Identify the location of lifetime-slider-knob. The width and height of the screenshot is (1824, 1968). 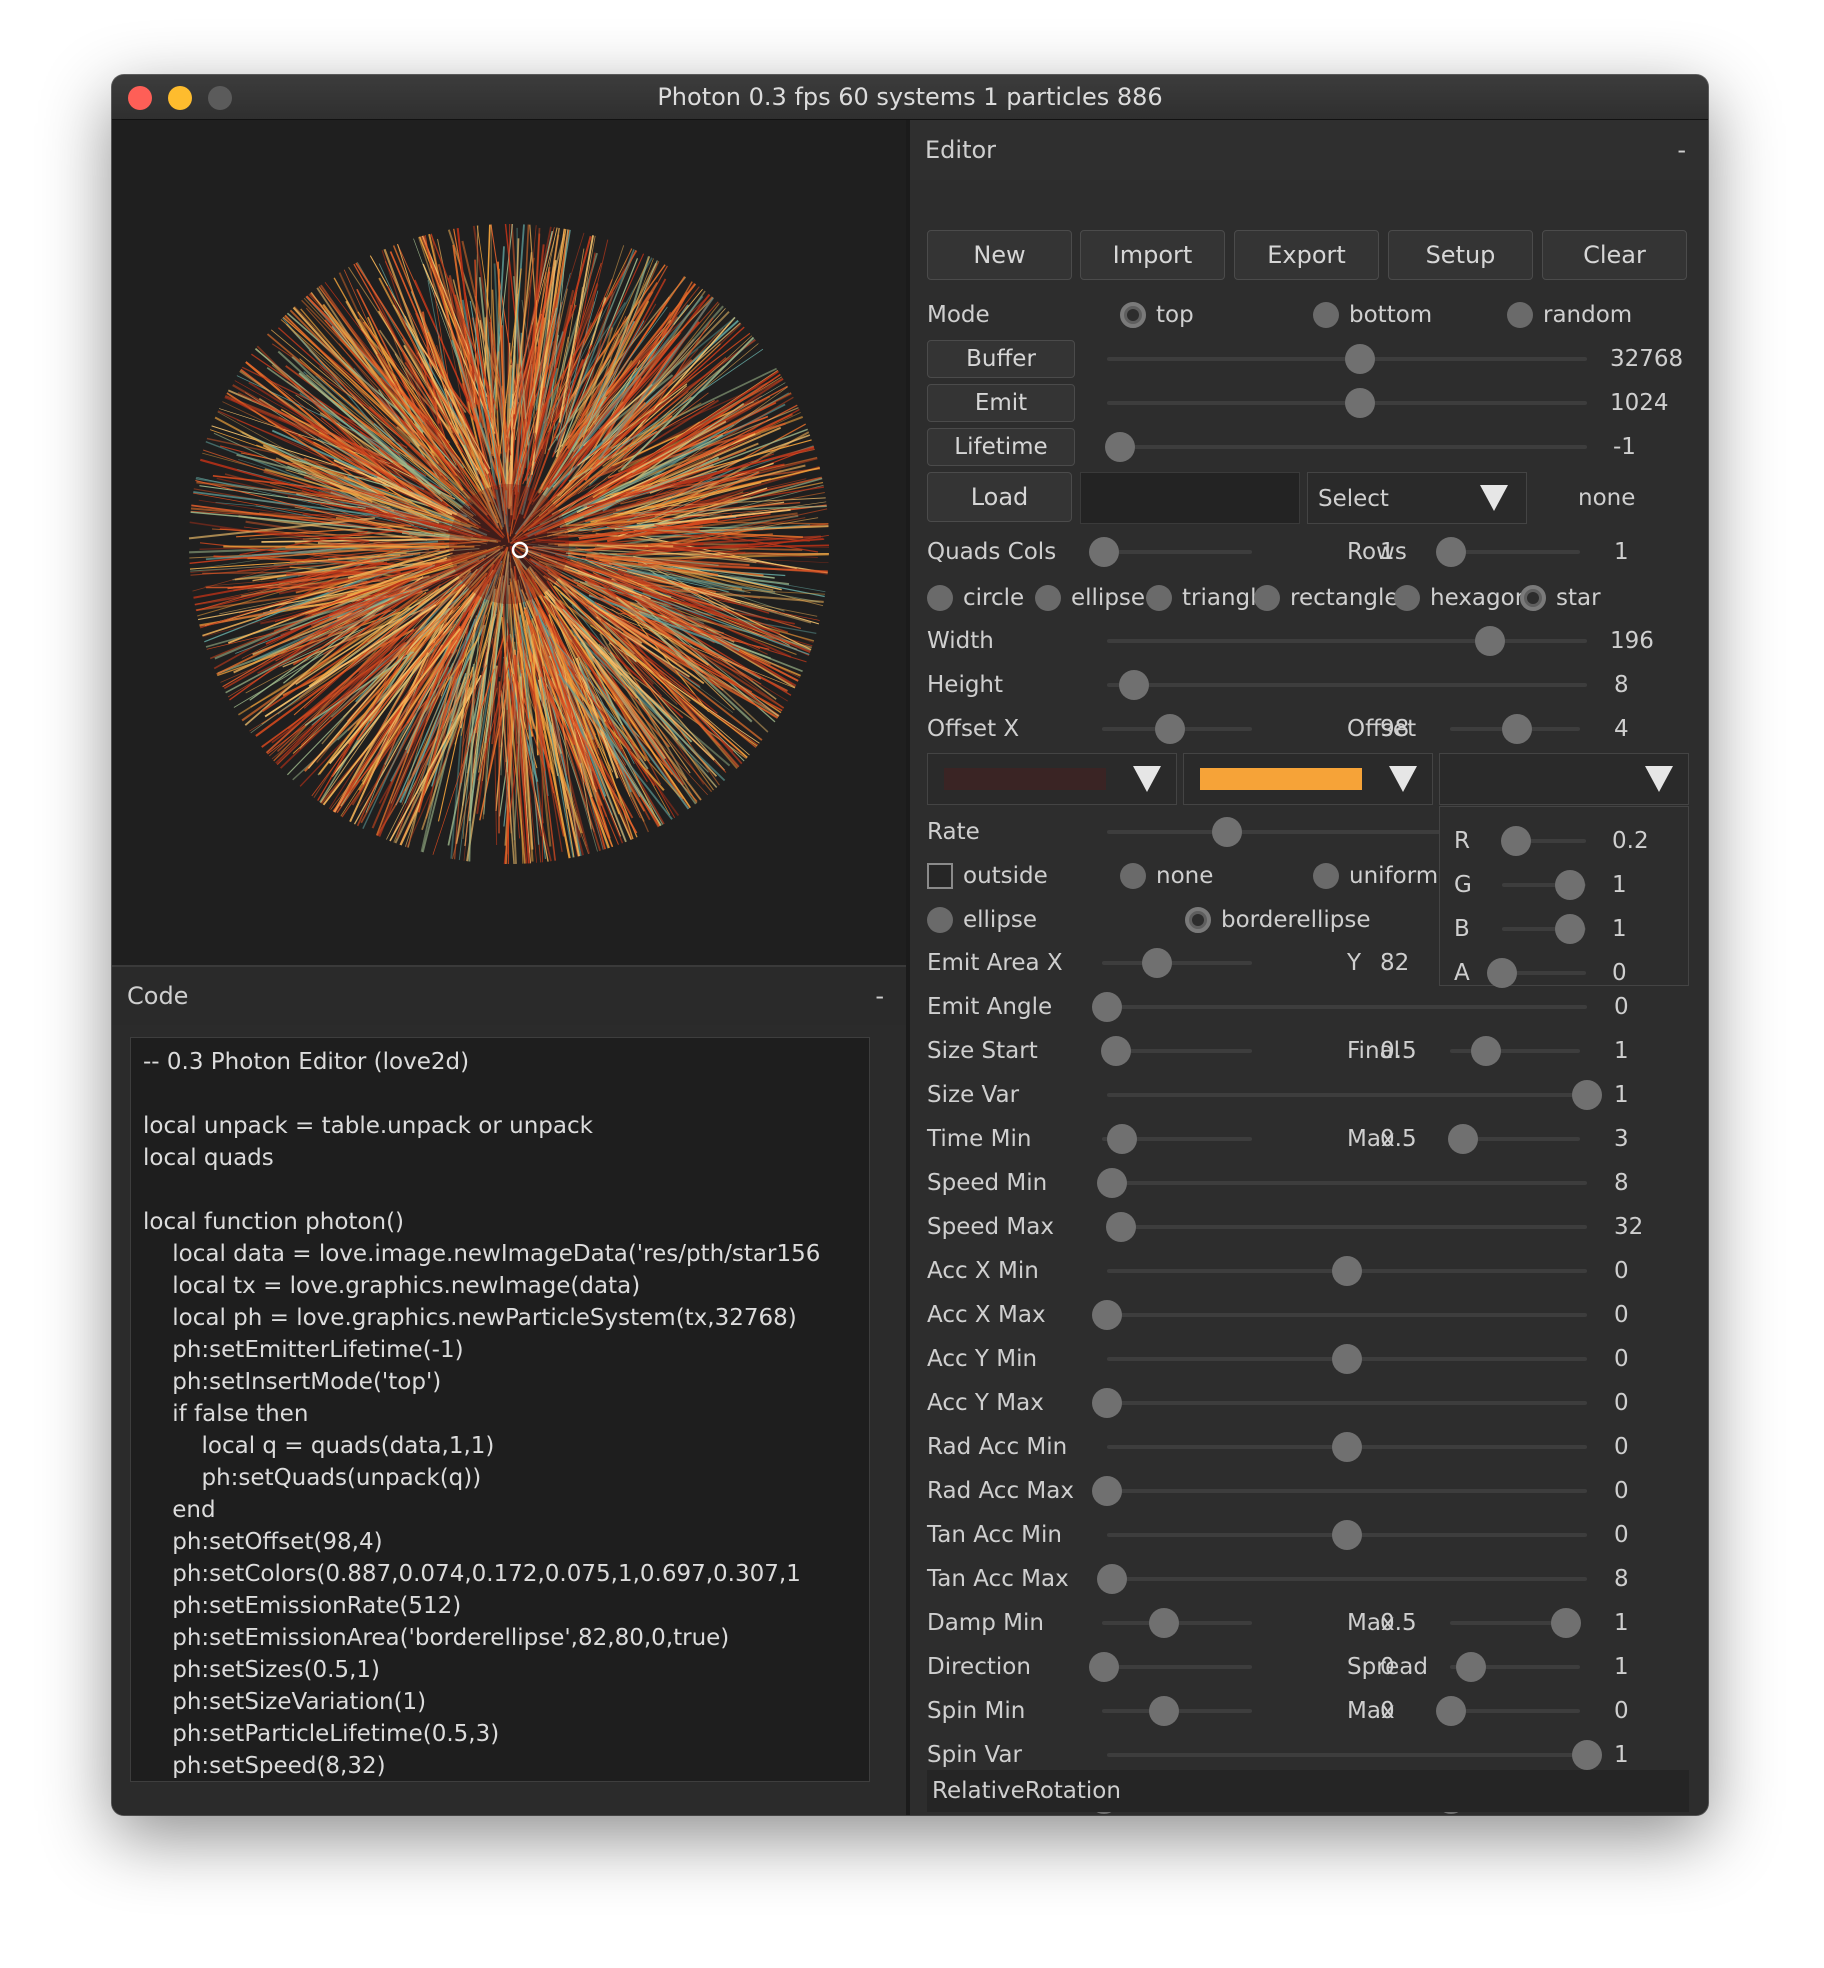
(1120, 447).